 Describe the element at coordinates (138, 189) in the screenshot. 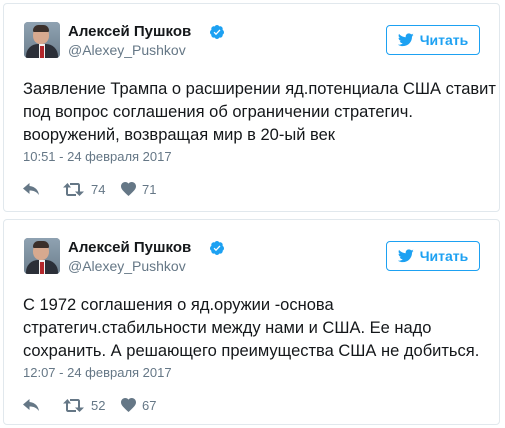

I see `like-button: 71` at that location.